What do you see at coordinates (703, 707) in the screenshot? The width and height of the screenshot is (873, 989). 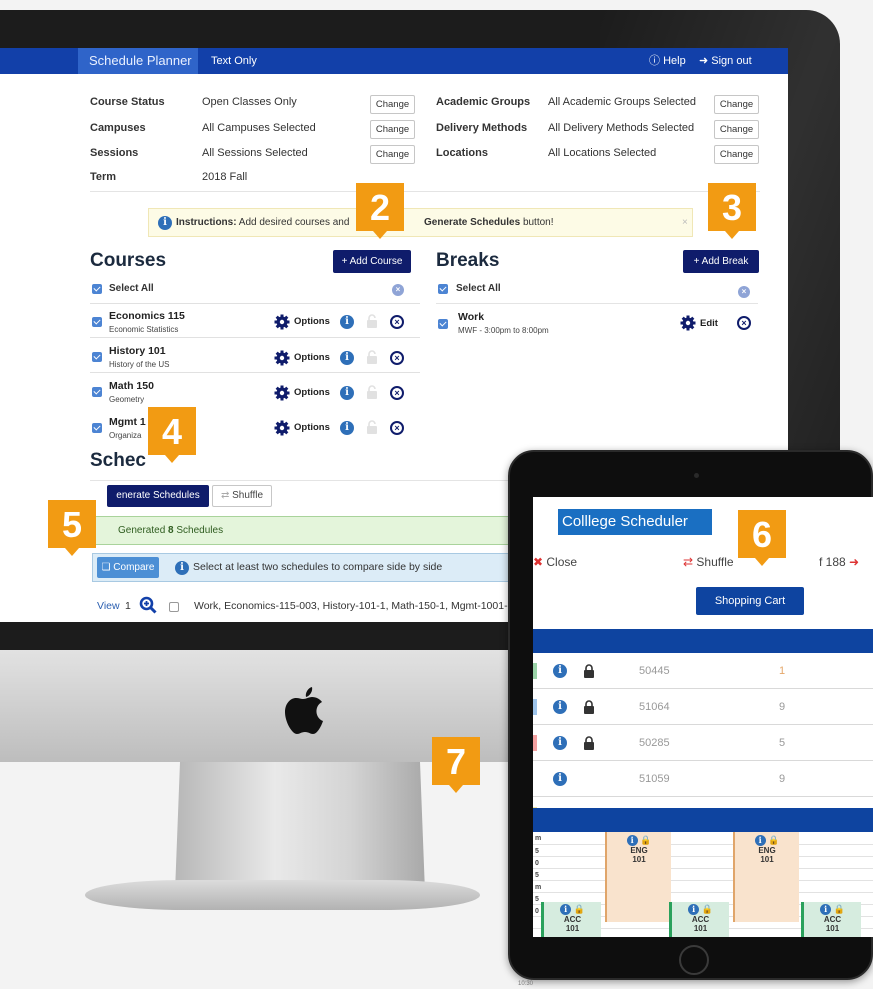 I see `table-row: i 51064 9` at bounding box center [703, 707].